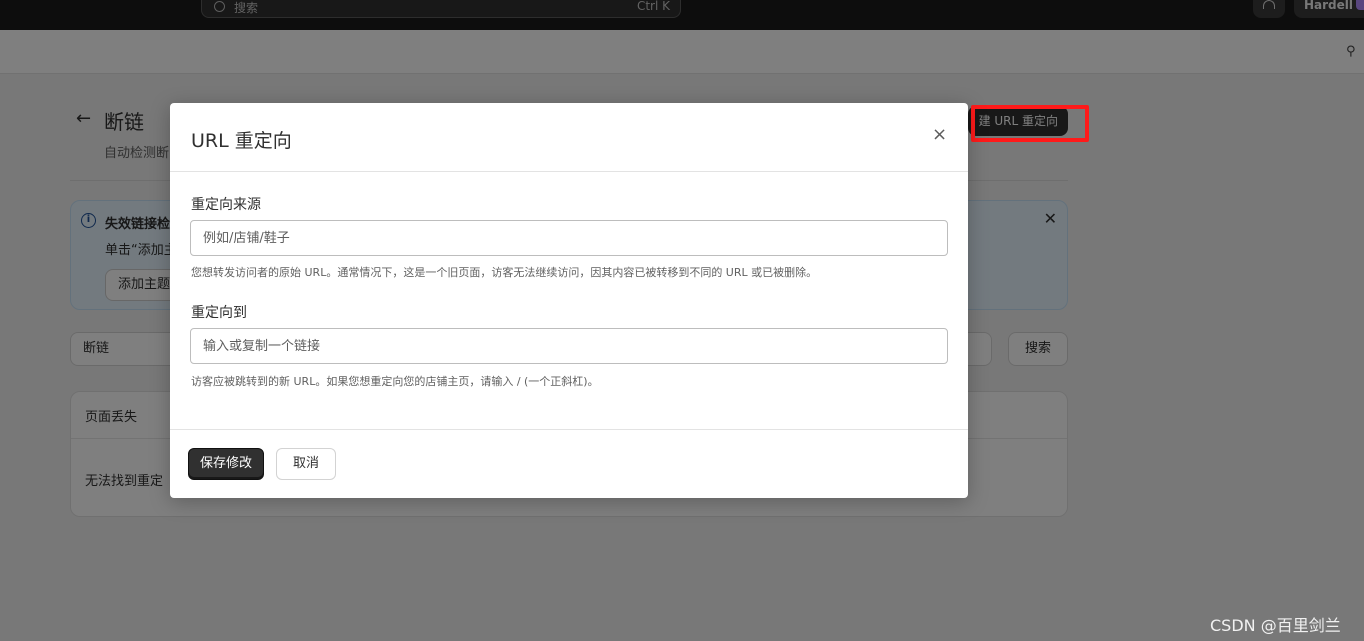  Describe the element at coordinates (226, 464) in the screenshot. I see `save-changes-button: 保存修改` at that location.